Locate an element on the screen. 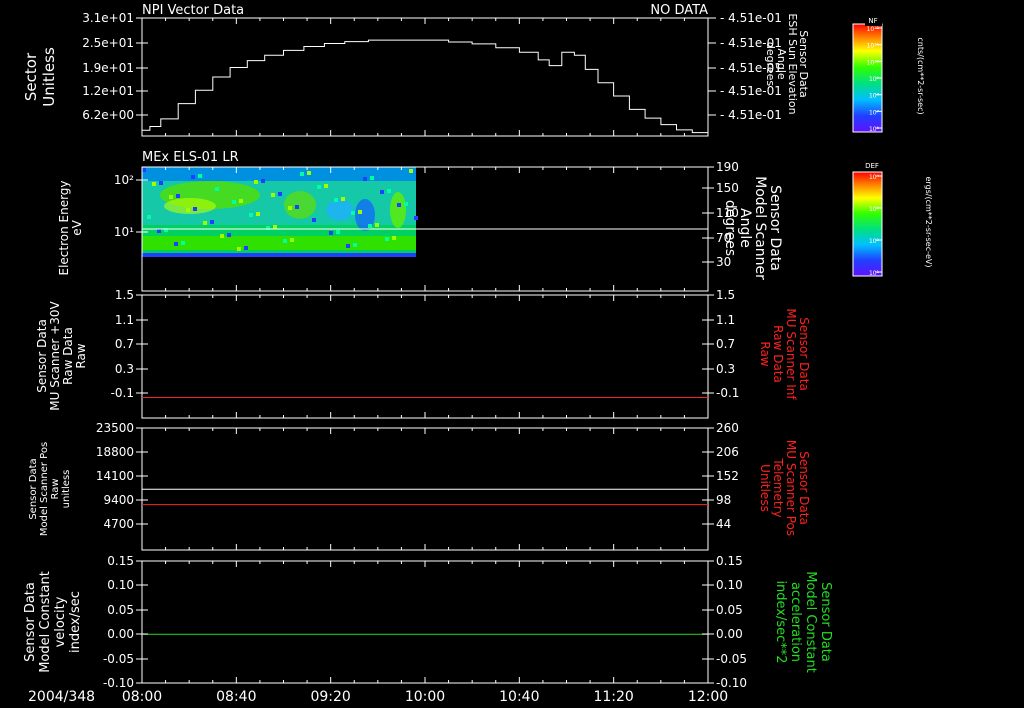  colorbar-nf-unit: cnts/(cm**2-sr-sec) is located at coordinates (920, 75).